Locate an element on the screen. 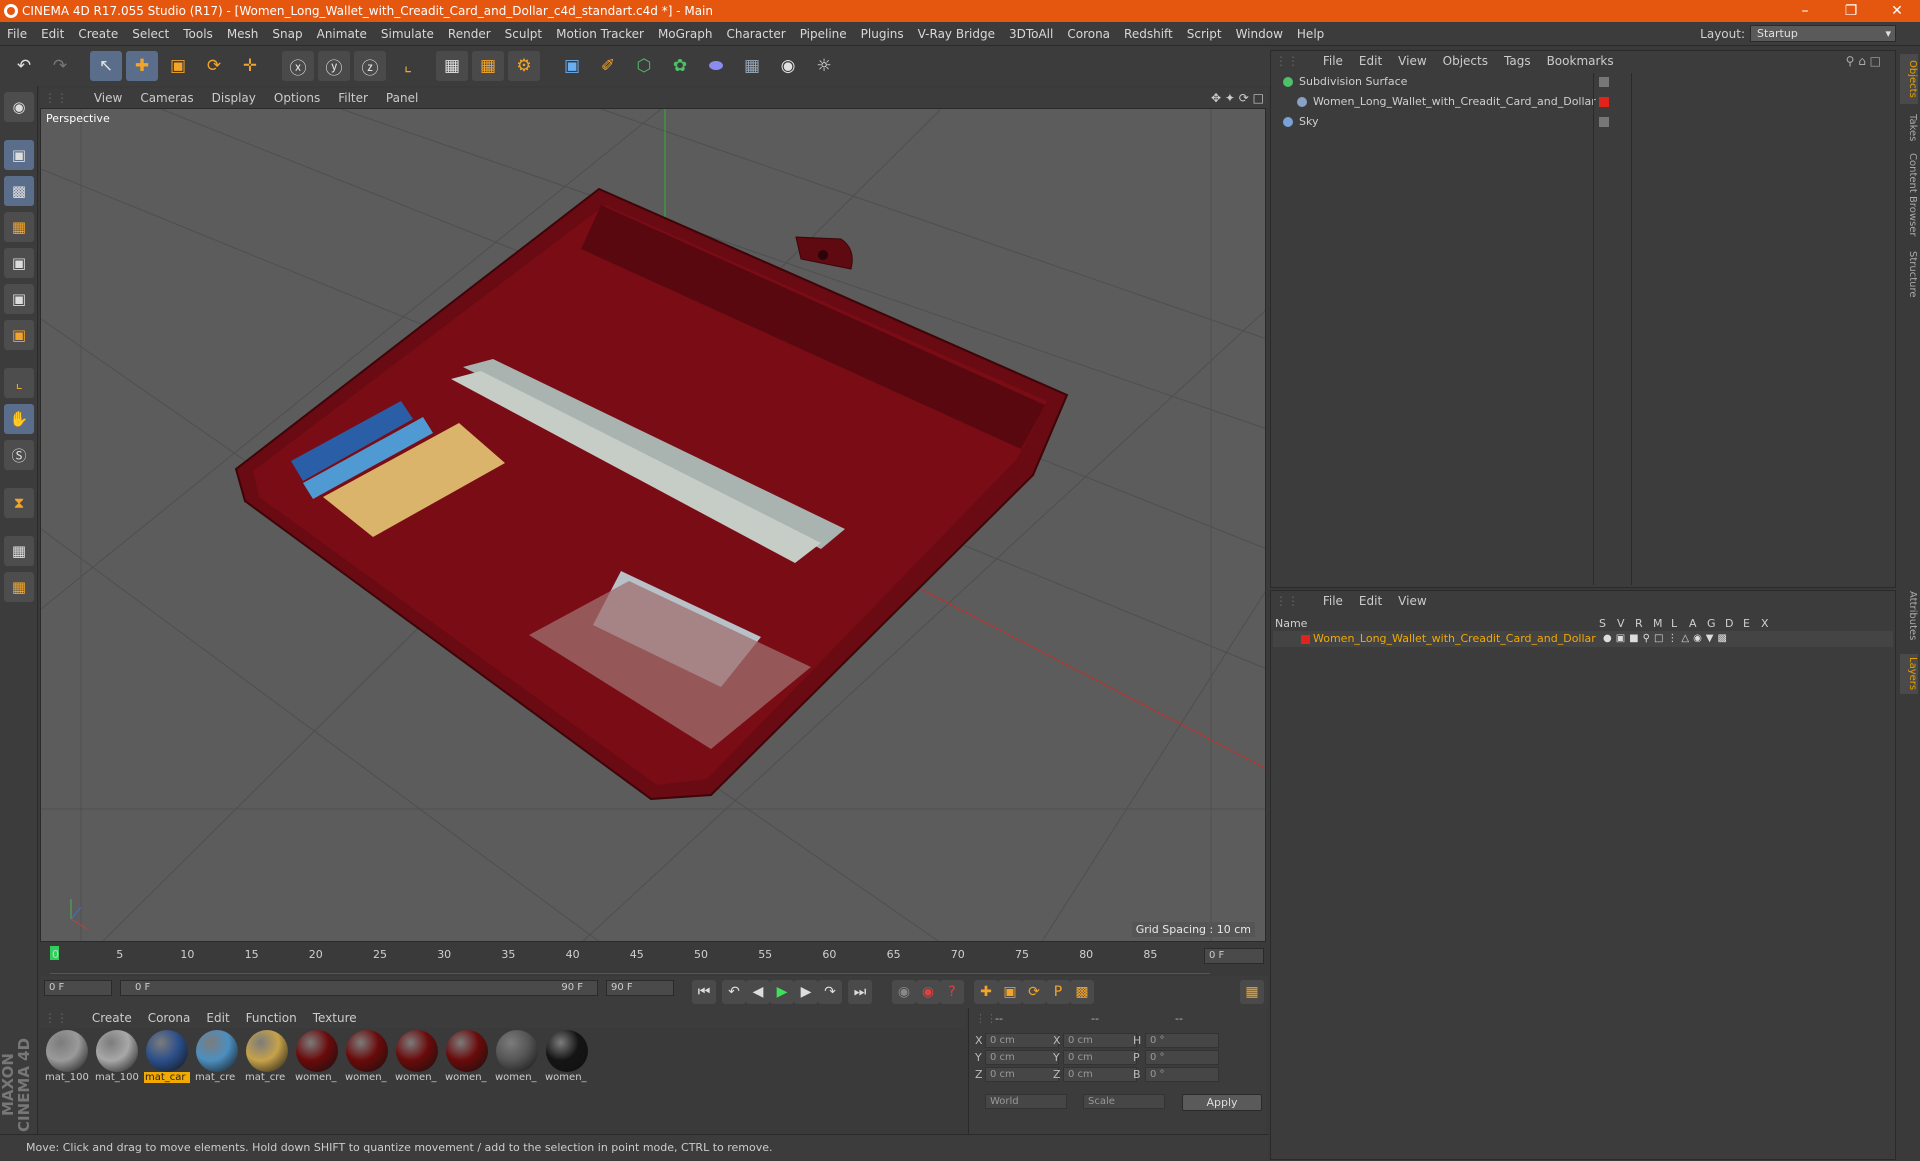 Image resolution: width=1920 pixels, height=1161 pixels. snap-magnet-icon: ⧗ is located at coordinates (19, 503).